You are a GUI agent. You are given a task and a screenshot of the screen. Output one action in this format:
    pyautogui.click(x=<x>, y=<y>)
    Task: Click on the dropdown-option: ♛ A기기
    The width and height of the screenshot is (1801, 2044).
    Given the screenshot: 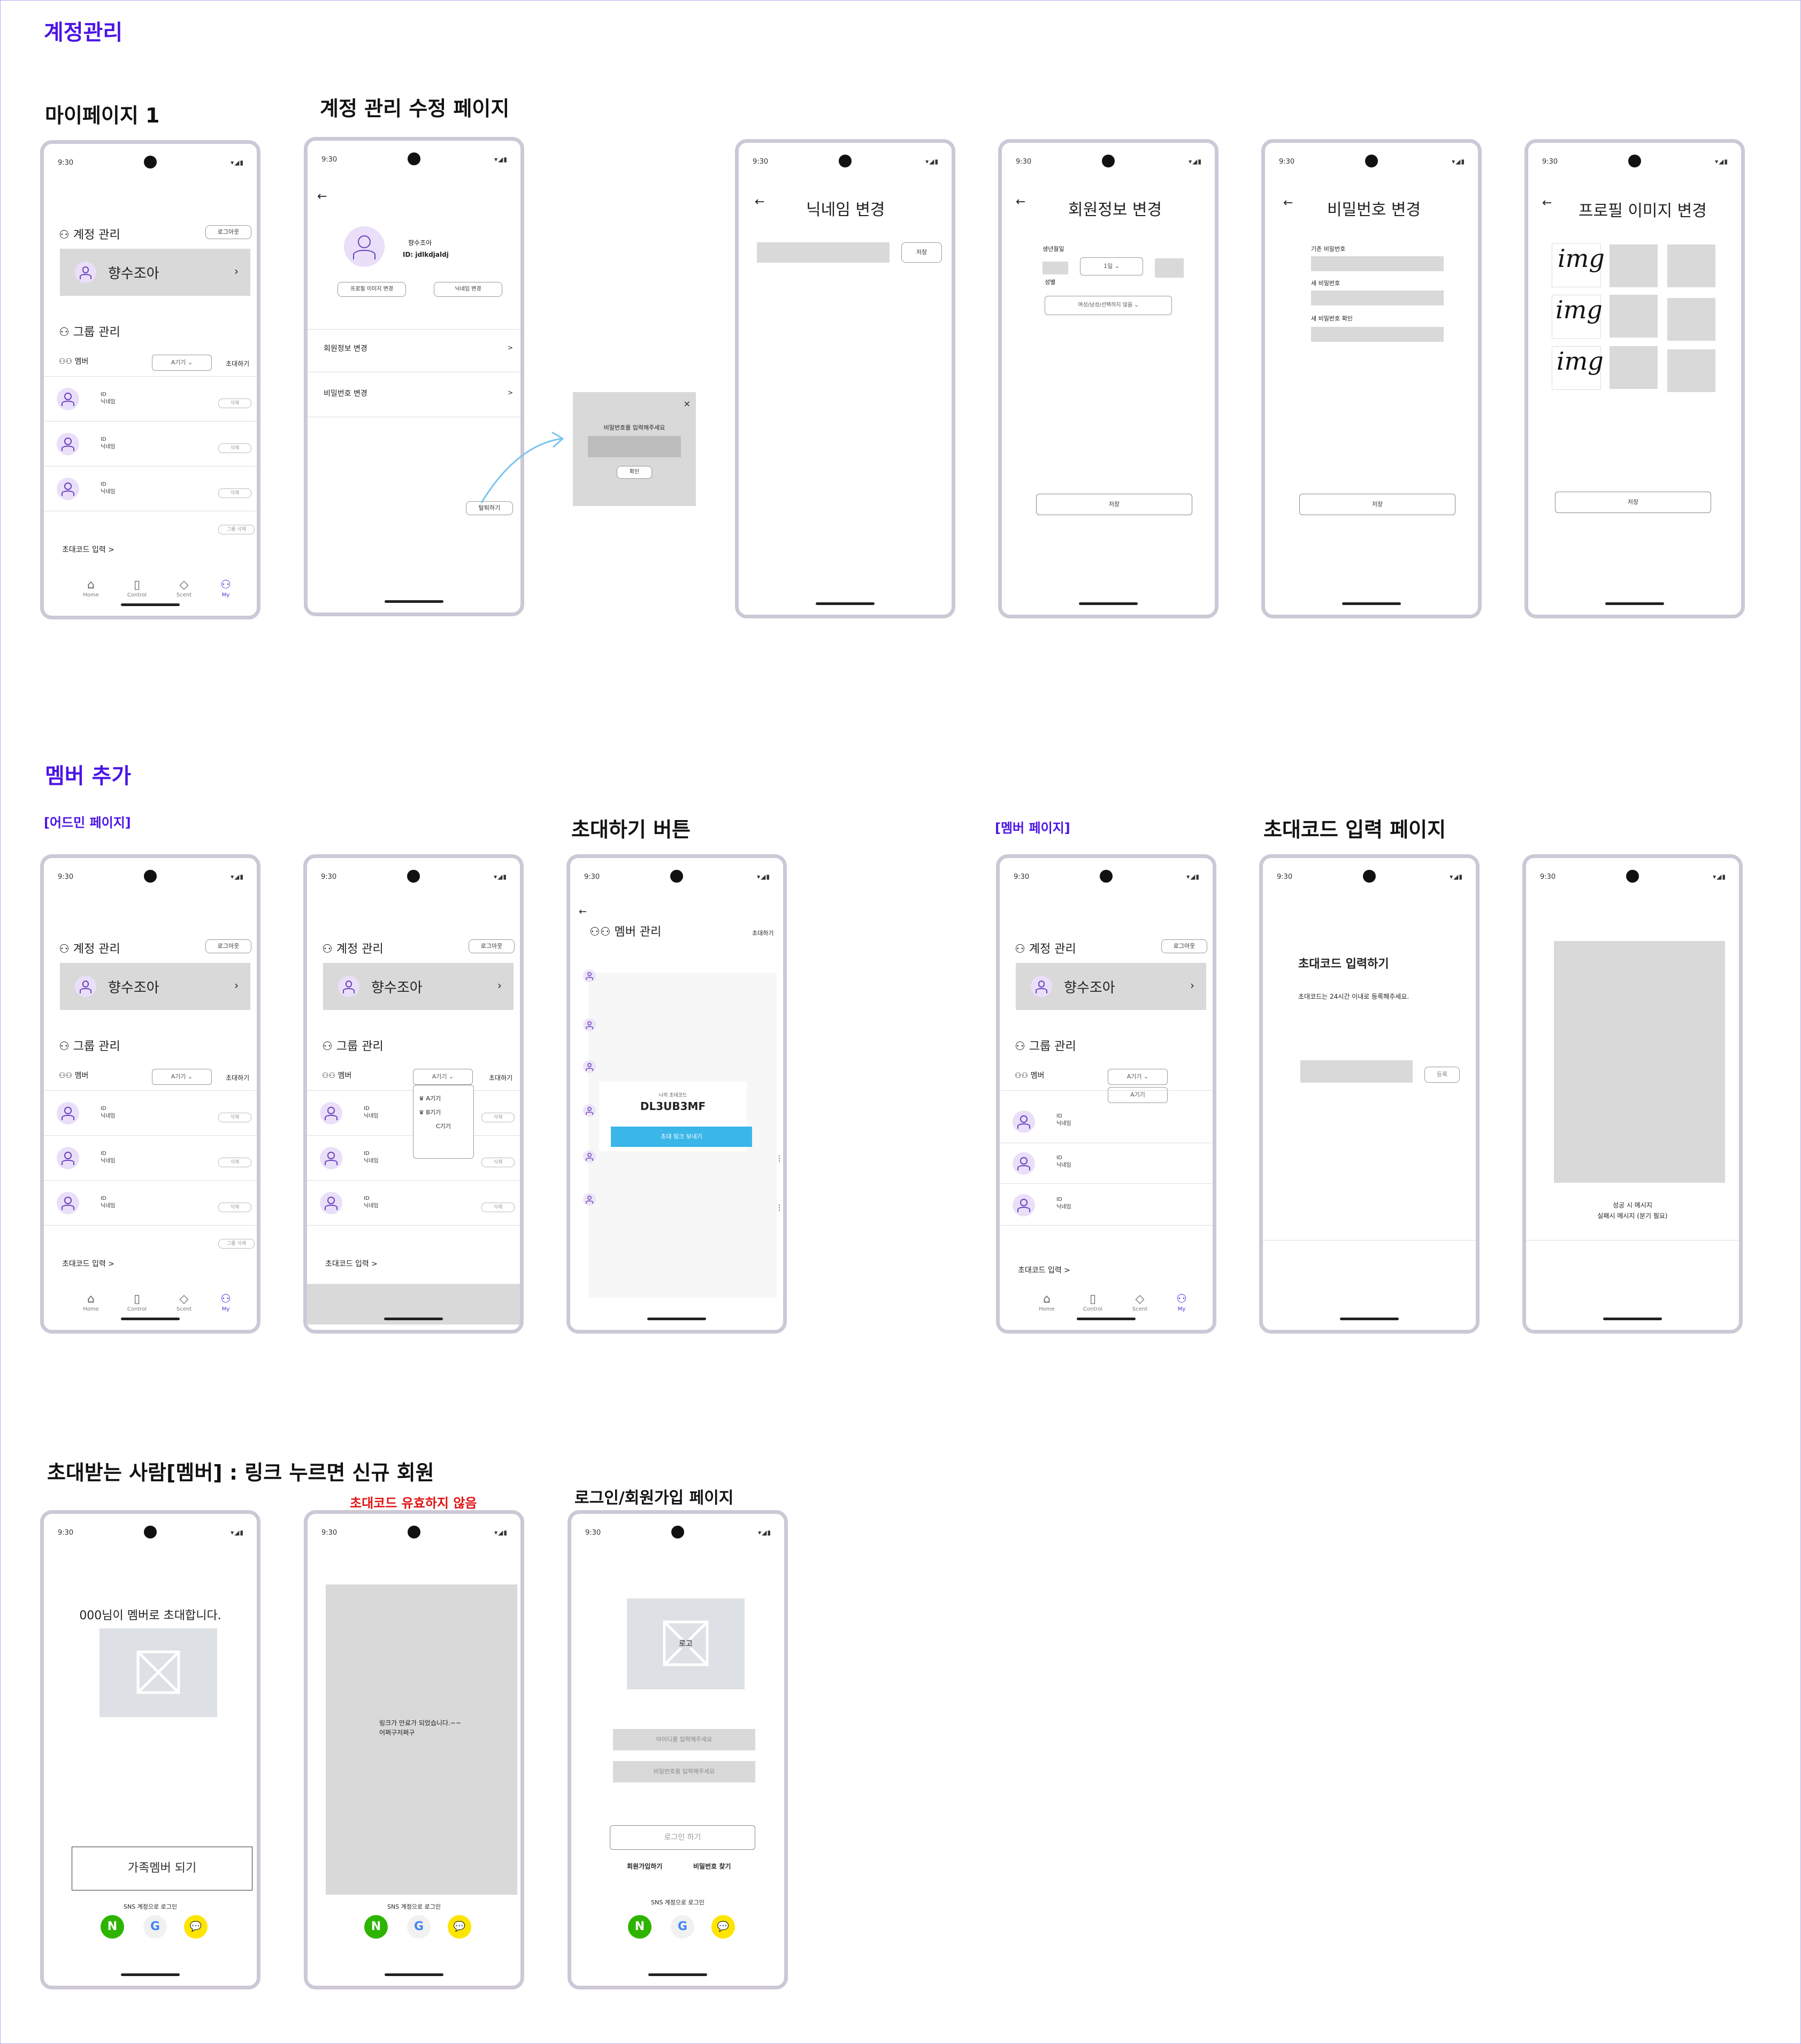 What is the action you would take?
    pyautogui.click(x=430, y=1098)
    